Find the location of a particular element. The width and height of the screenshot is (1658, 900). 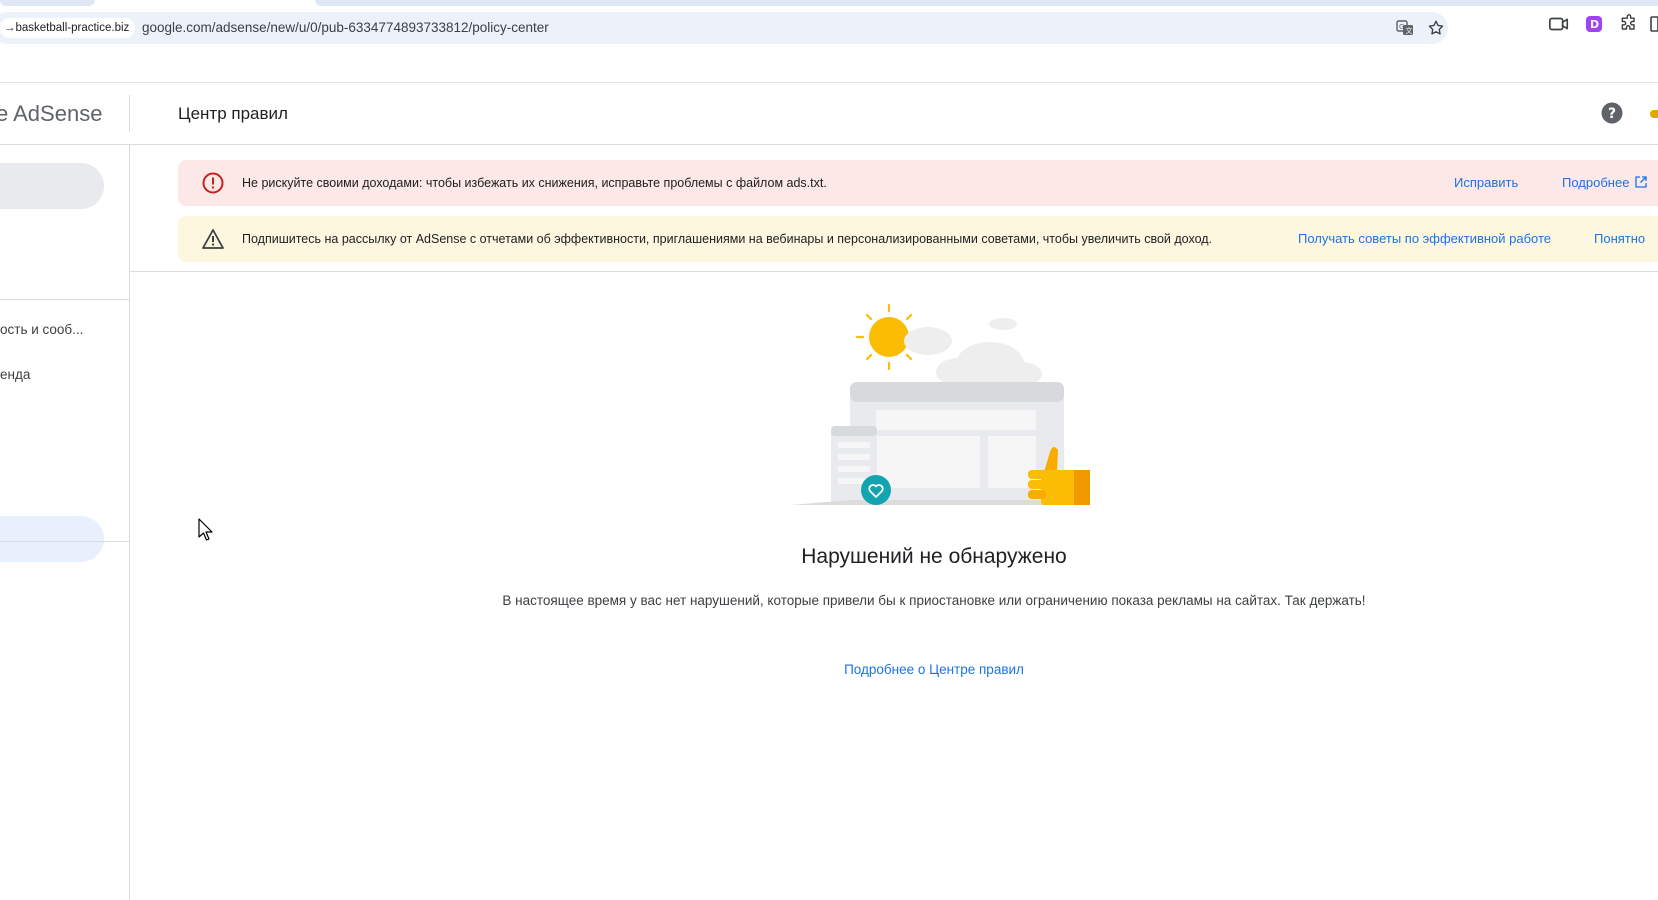

learn-more-link: Подробнее is located at coordinates (1604, 183).